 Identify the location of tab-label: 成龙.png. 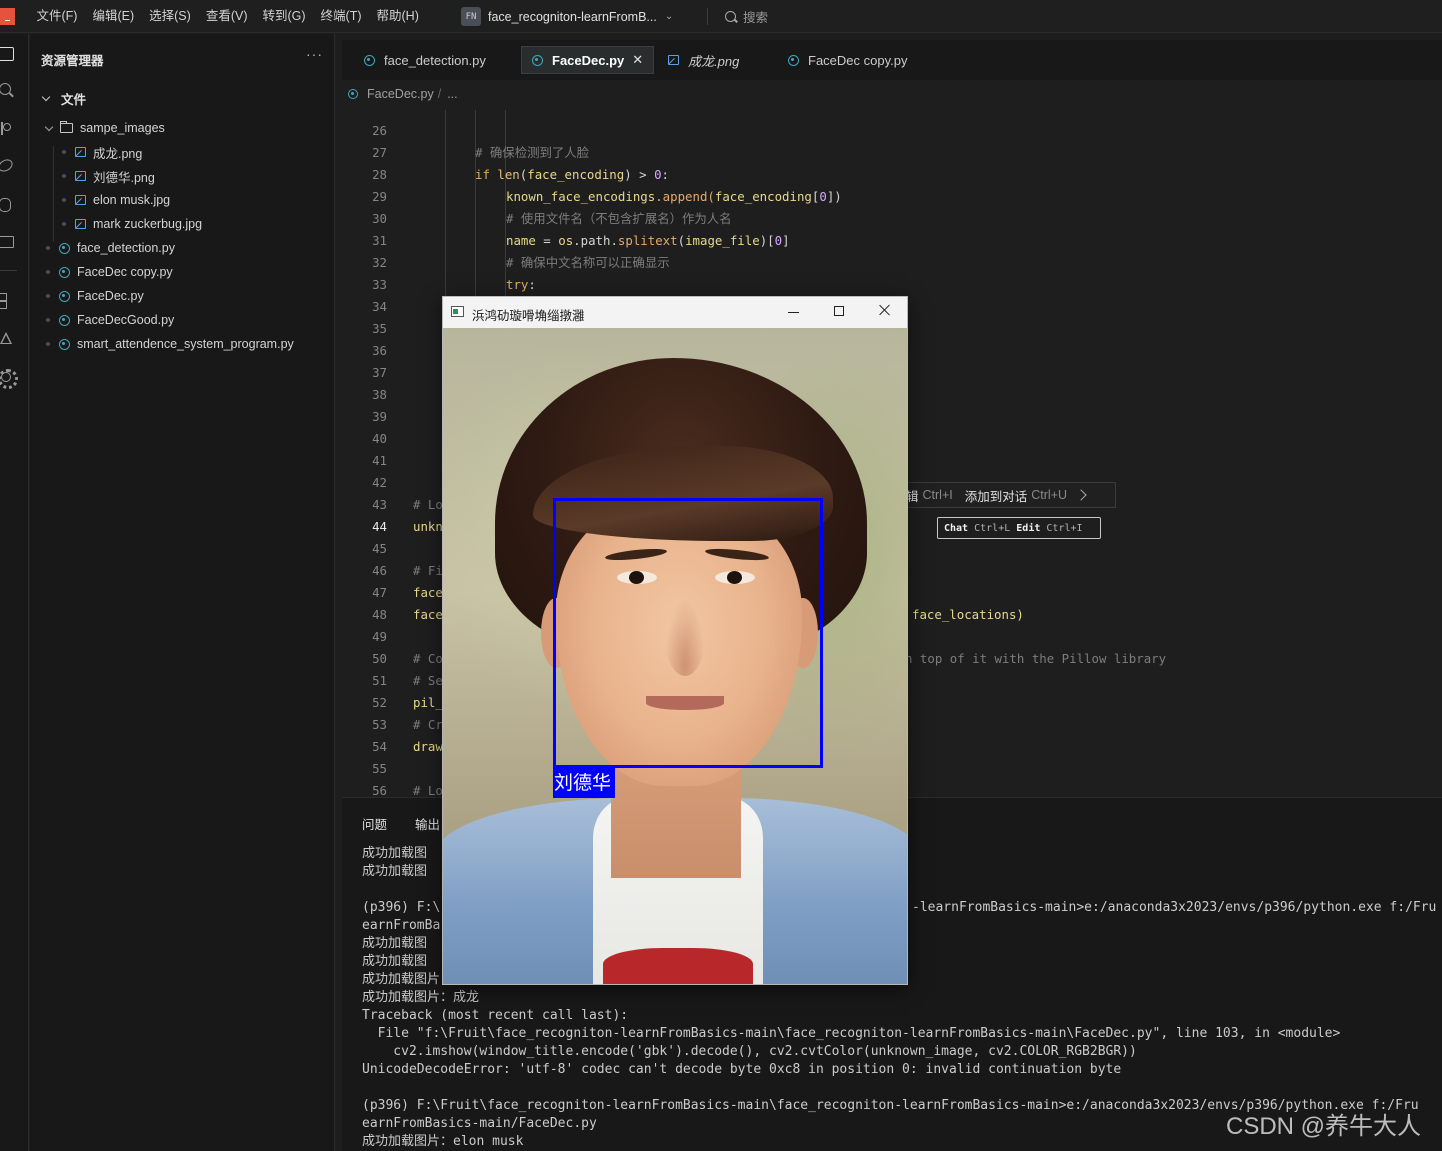
(714, 61).